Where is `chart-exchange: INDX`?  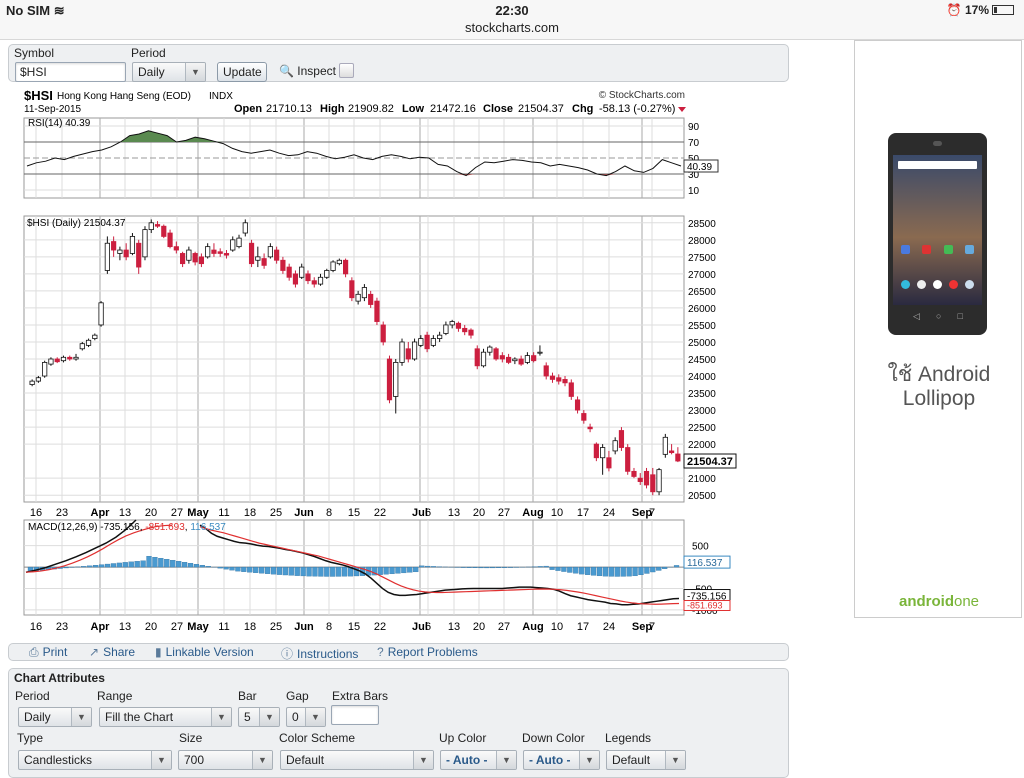 chart-exchange: INDX is located at coordinates (221, 96).